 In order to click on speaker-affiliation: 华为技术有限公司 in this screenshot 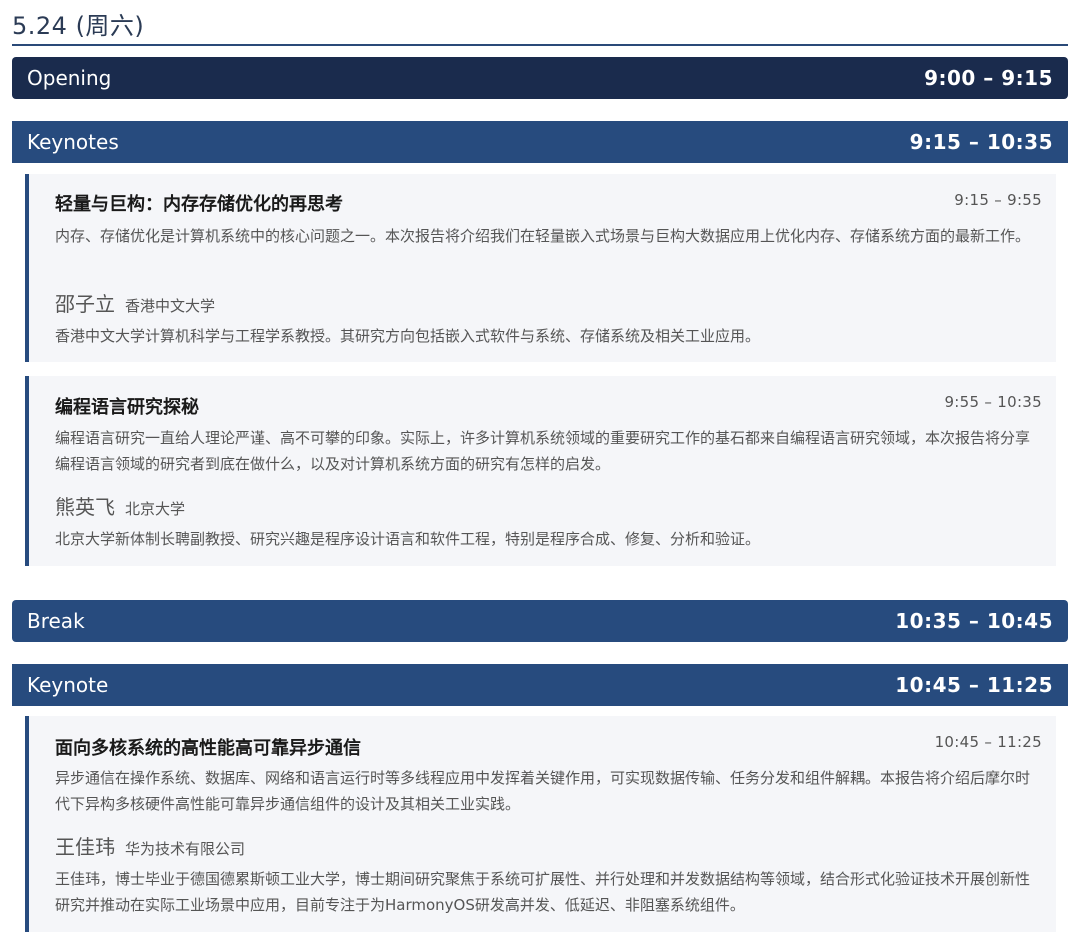, I will do `click(185, 848)`.